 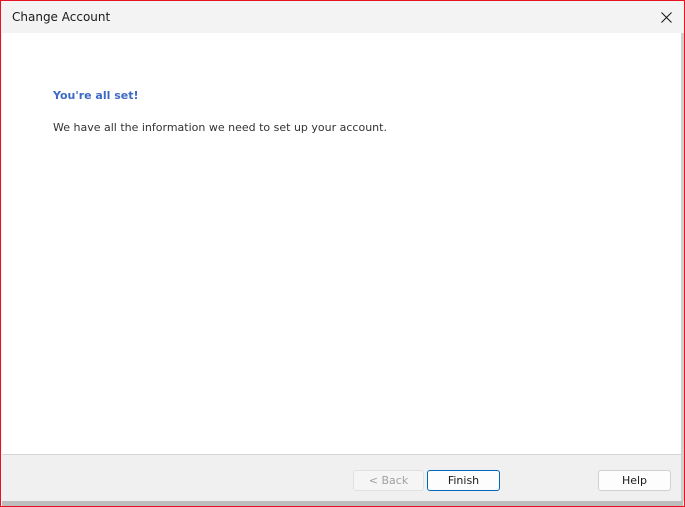 I want to click on completion-heading: You're all set!, so click(x=96, y=95).